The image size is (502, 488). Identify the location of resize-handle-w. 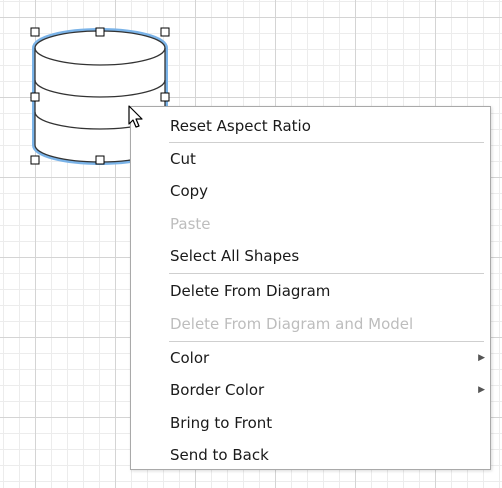
(35, 97).